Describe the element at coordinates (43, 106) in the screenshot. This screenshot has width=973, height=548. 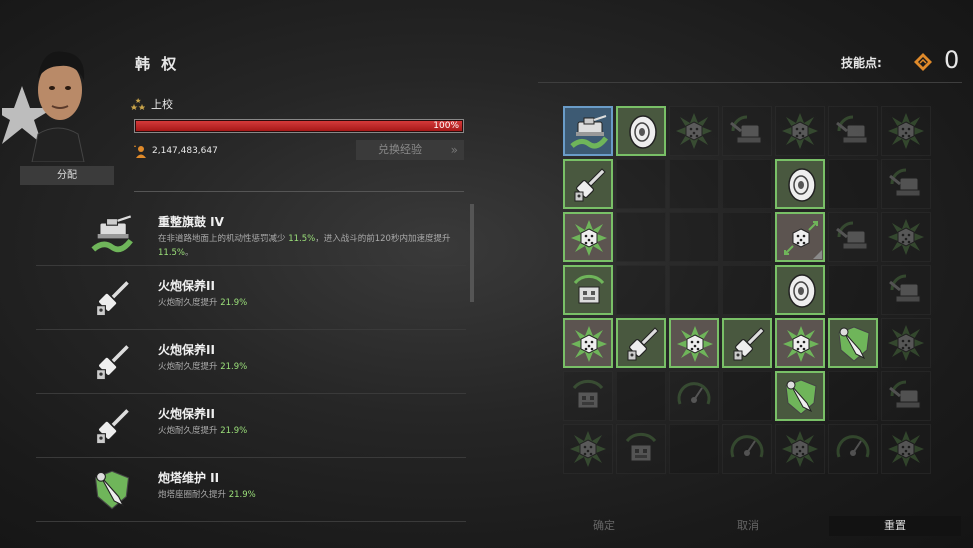
I see `commander-portrait` at that location.